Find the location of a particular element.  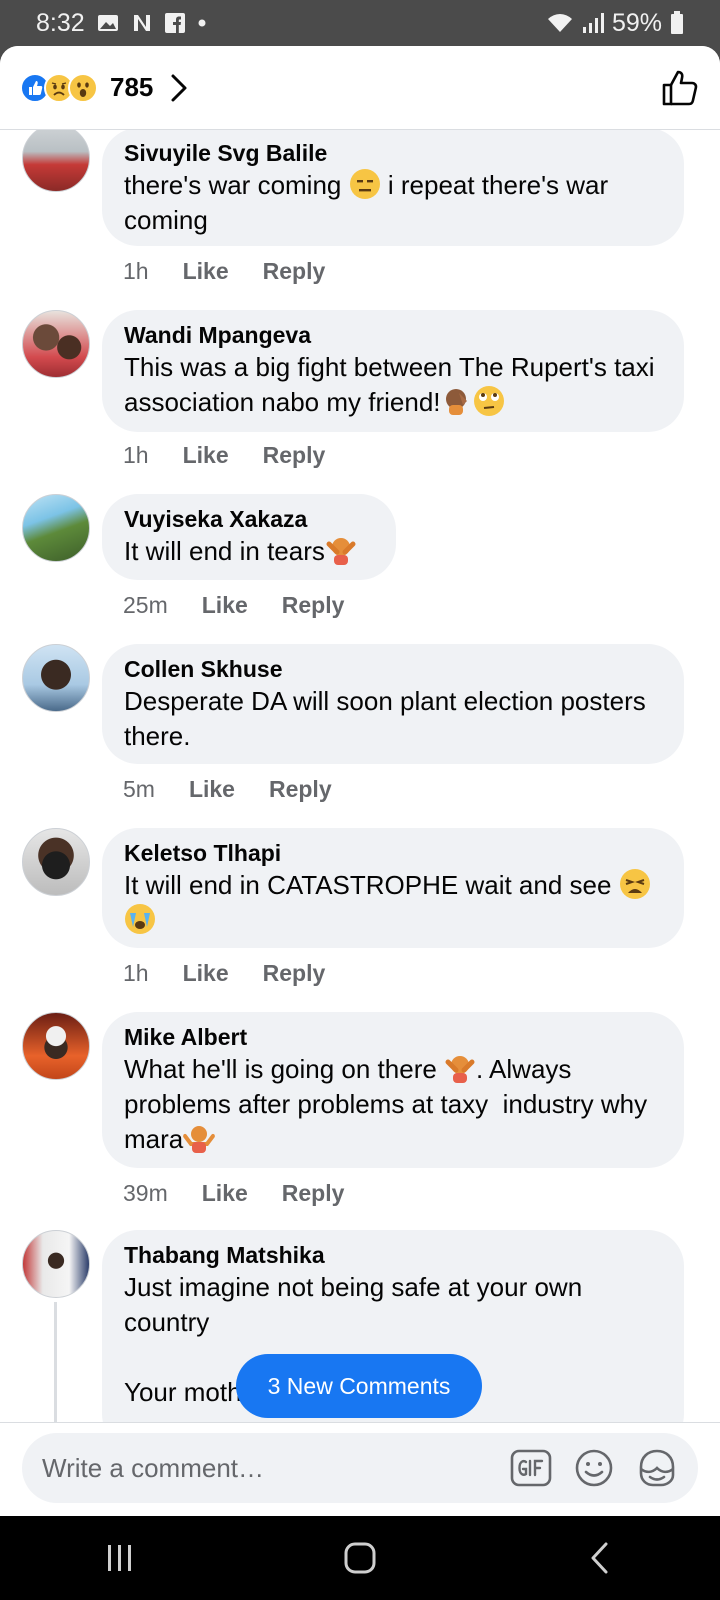

gif-icon is located at coordinates (531, 1468).